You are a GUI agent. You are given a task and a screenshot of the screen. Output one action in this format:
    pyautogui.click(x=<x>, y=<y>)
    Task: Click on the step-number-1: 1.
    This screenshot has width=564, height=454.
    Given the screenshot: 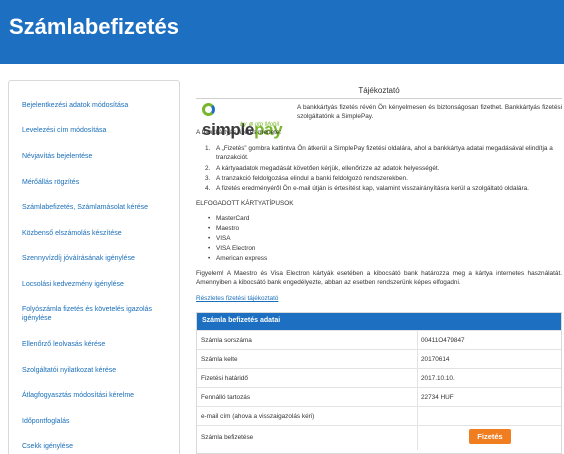 What is the action you would take?
    pyautogui.click(x=208, y=148)
    